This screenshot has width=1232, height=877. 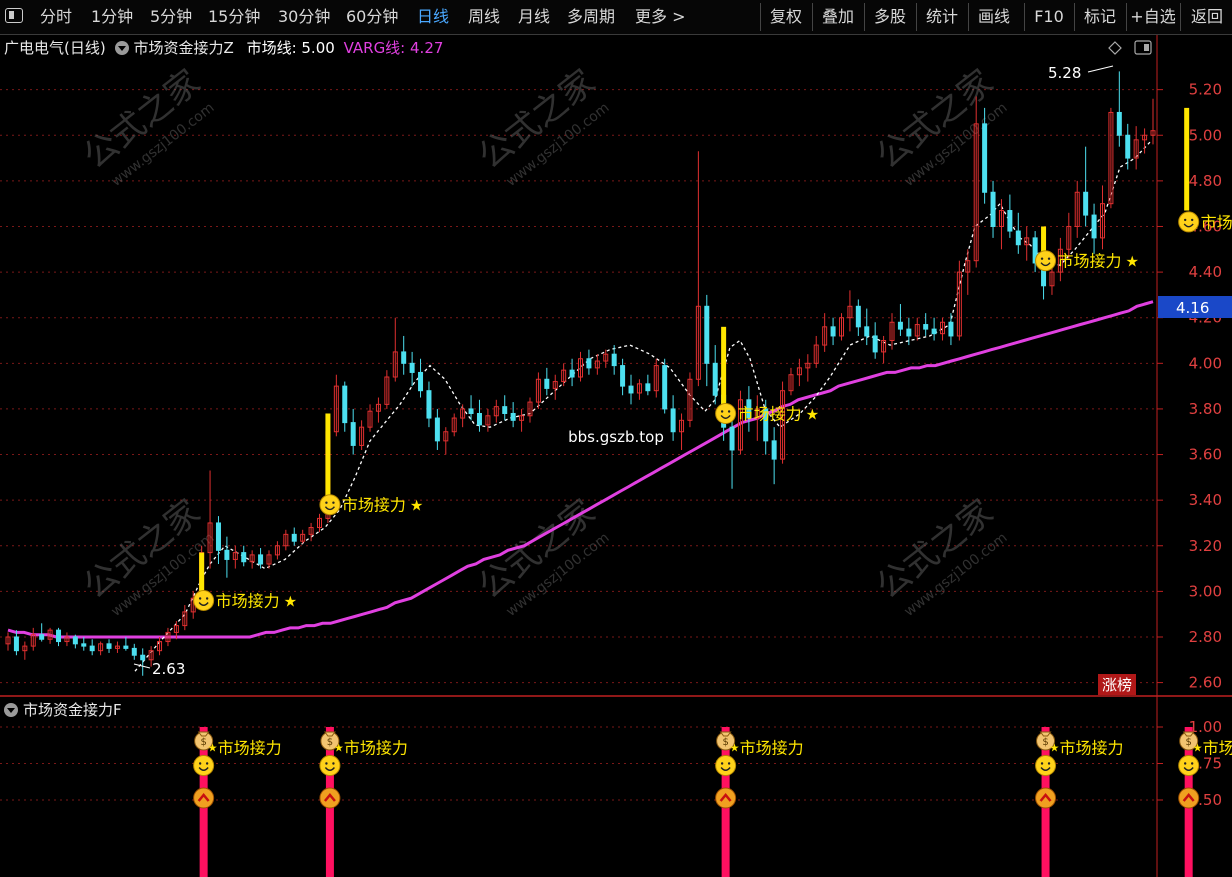 I want to click on action-button-5: F10, so click(x=1048, y=17).